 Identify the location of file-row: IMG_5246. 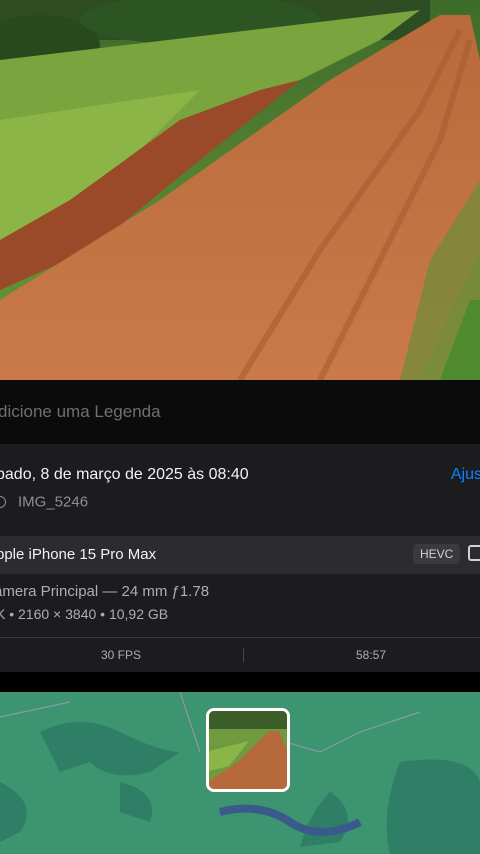
(44, 502).